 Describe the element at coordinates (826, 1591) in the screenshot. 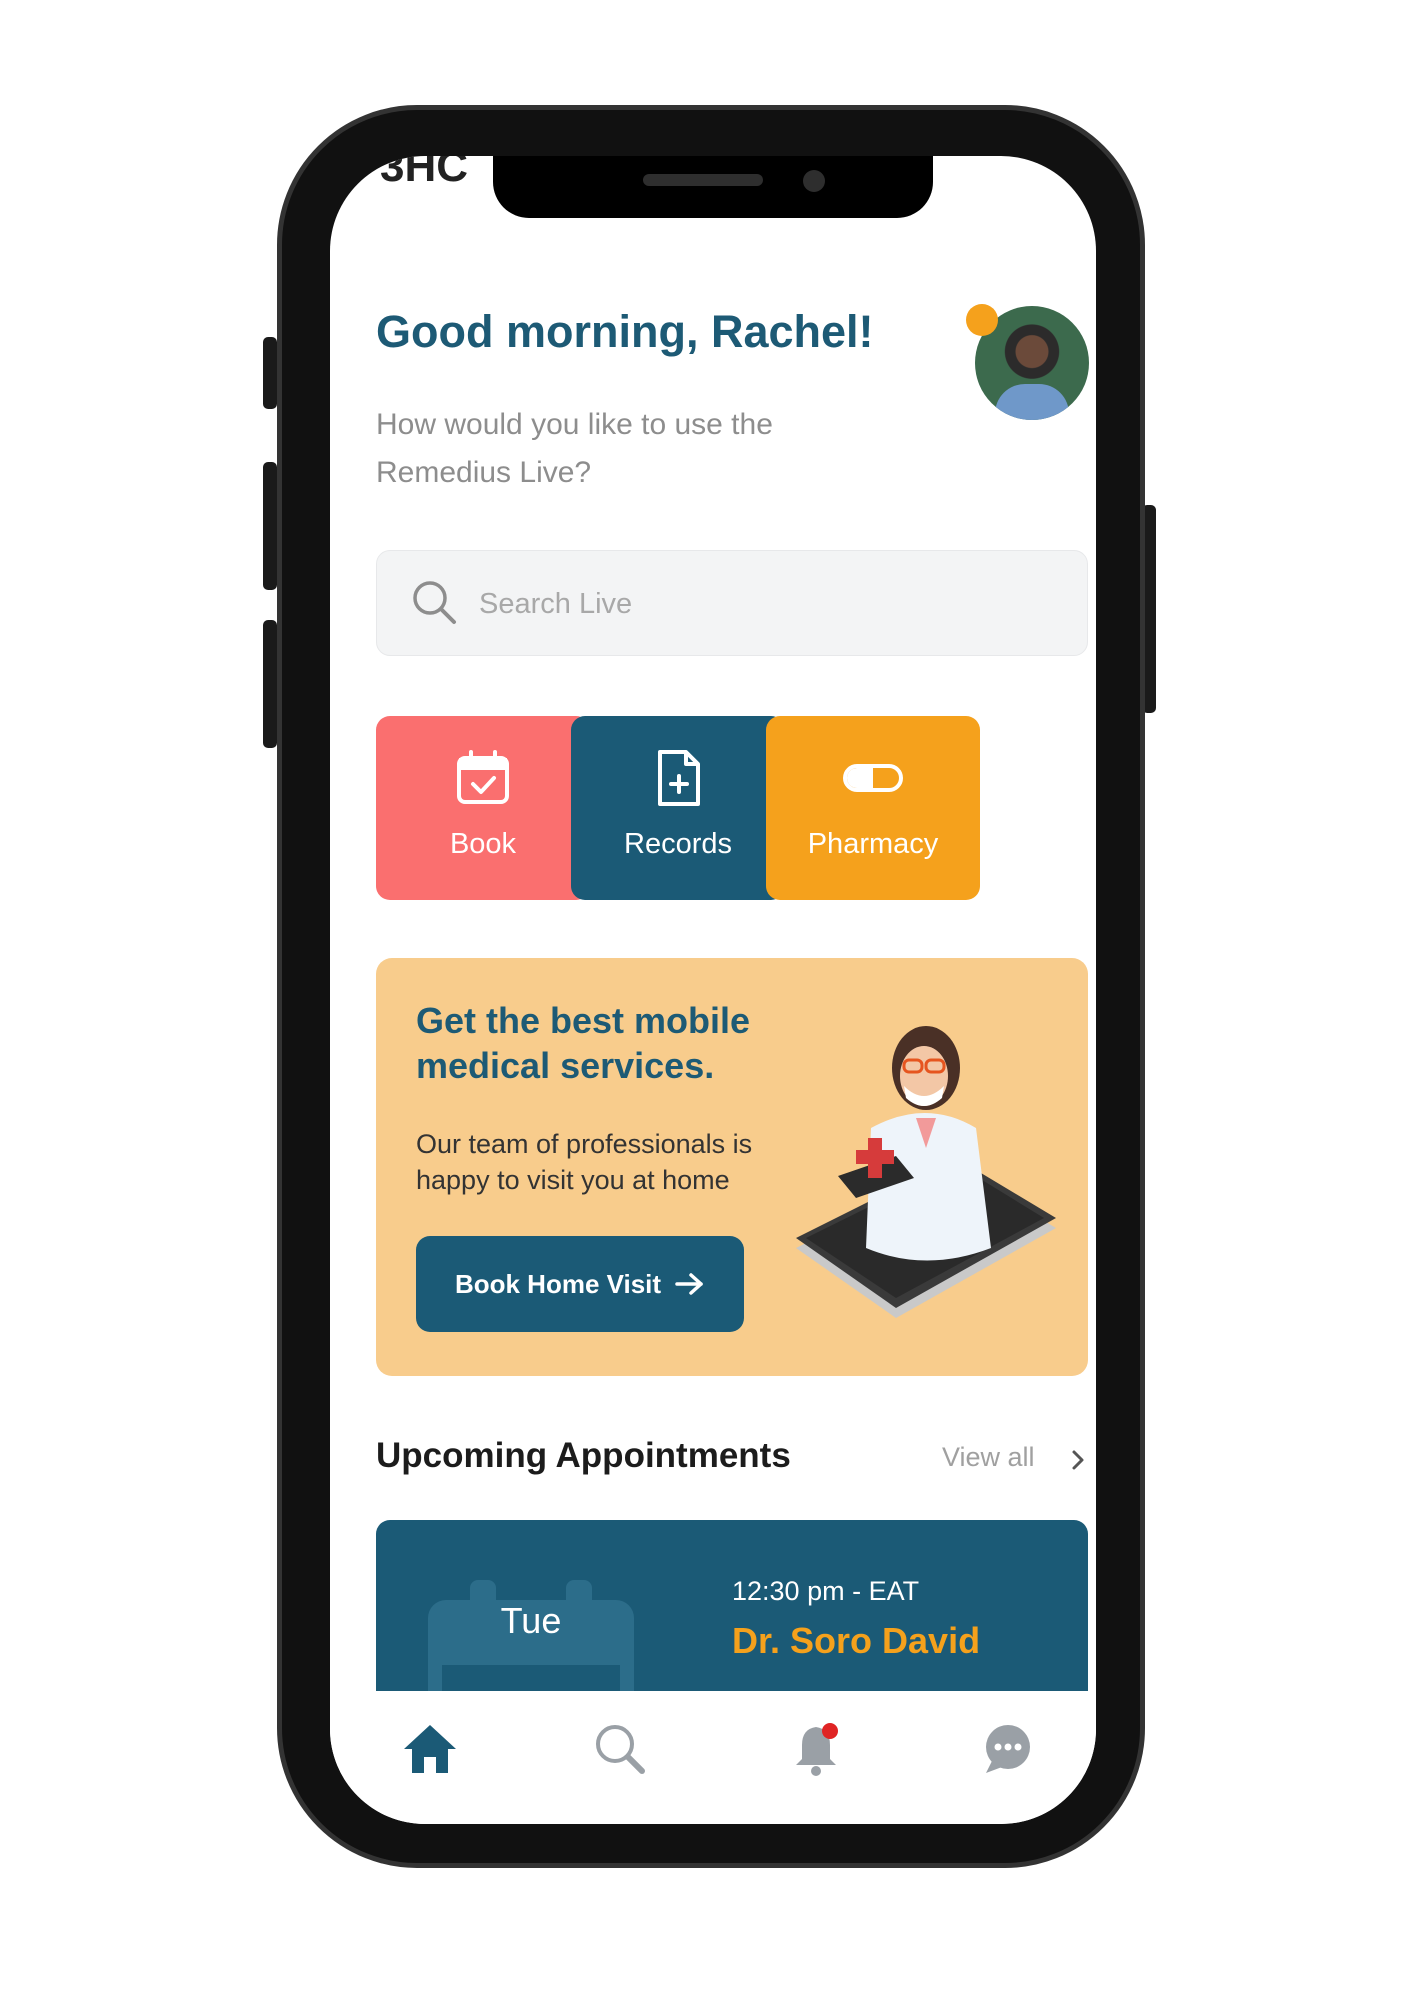

I see `appointment-time: 12:30 pm - EAT` at that location.